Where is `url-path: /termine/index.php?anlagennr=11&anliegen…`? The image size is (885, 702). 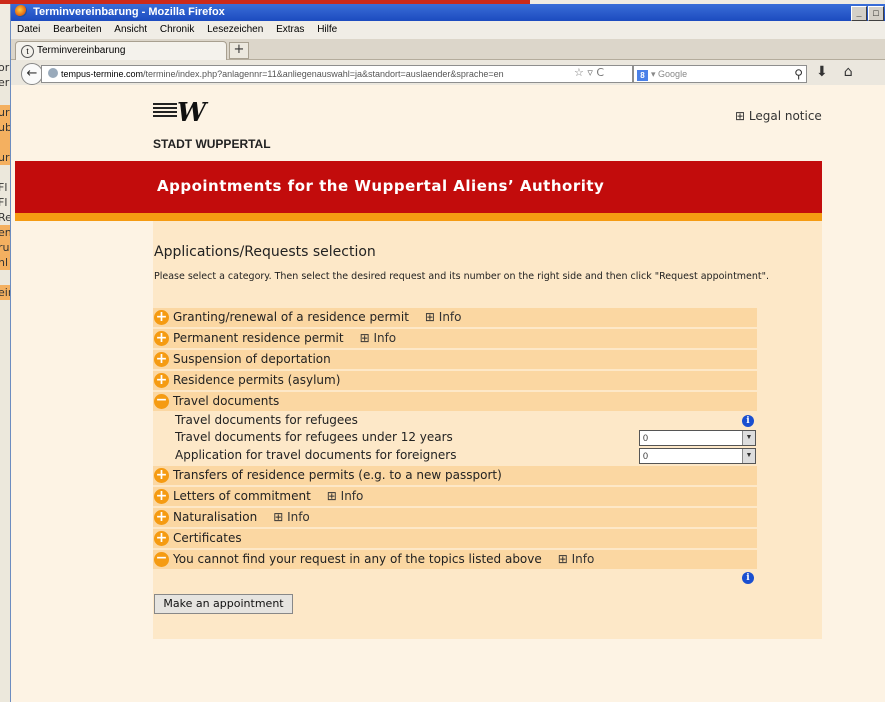 url-path: /termine/index.php?anlagennr=11&anliegen… is located at coordinates (323, 74).